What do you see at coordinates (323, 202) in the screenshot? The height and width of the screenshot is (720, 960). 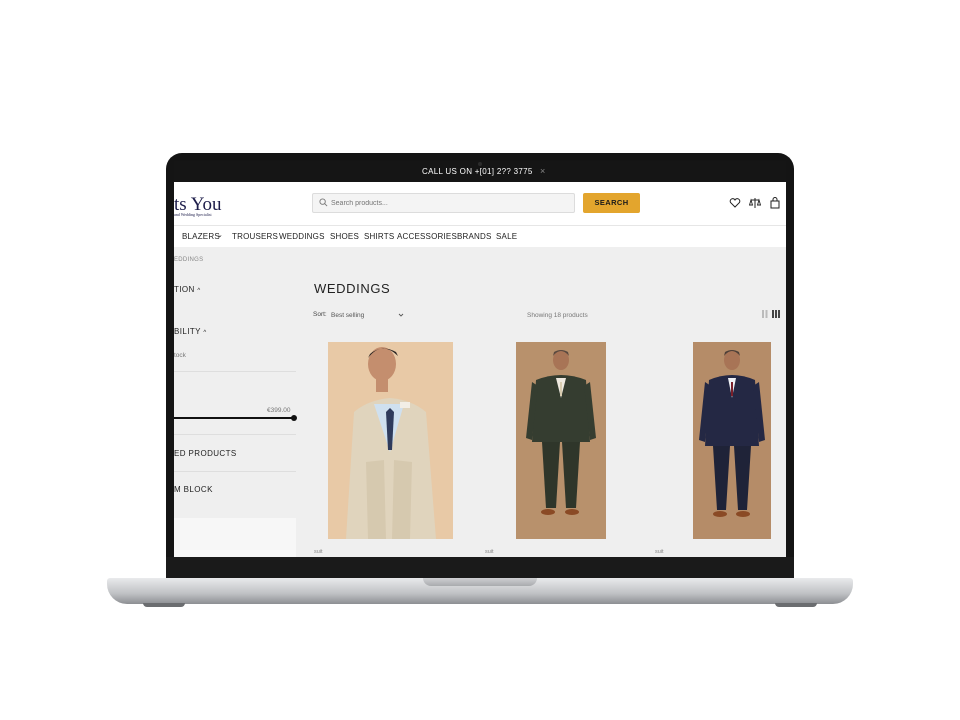 I see `search-icon` at bounding box center [323, 202].